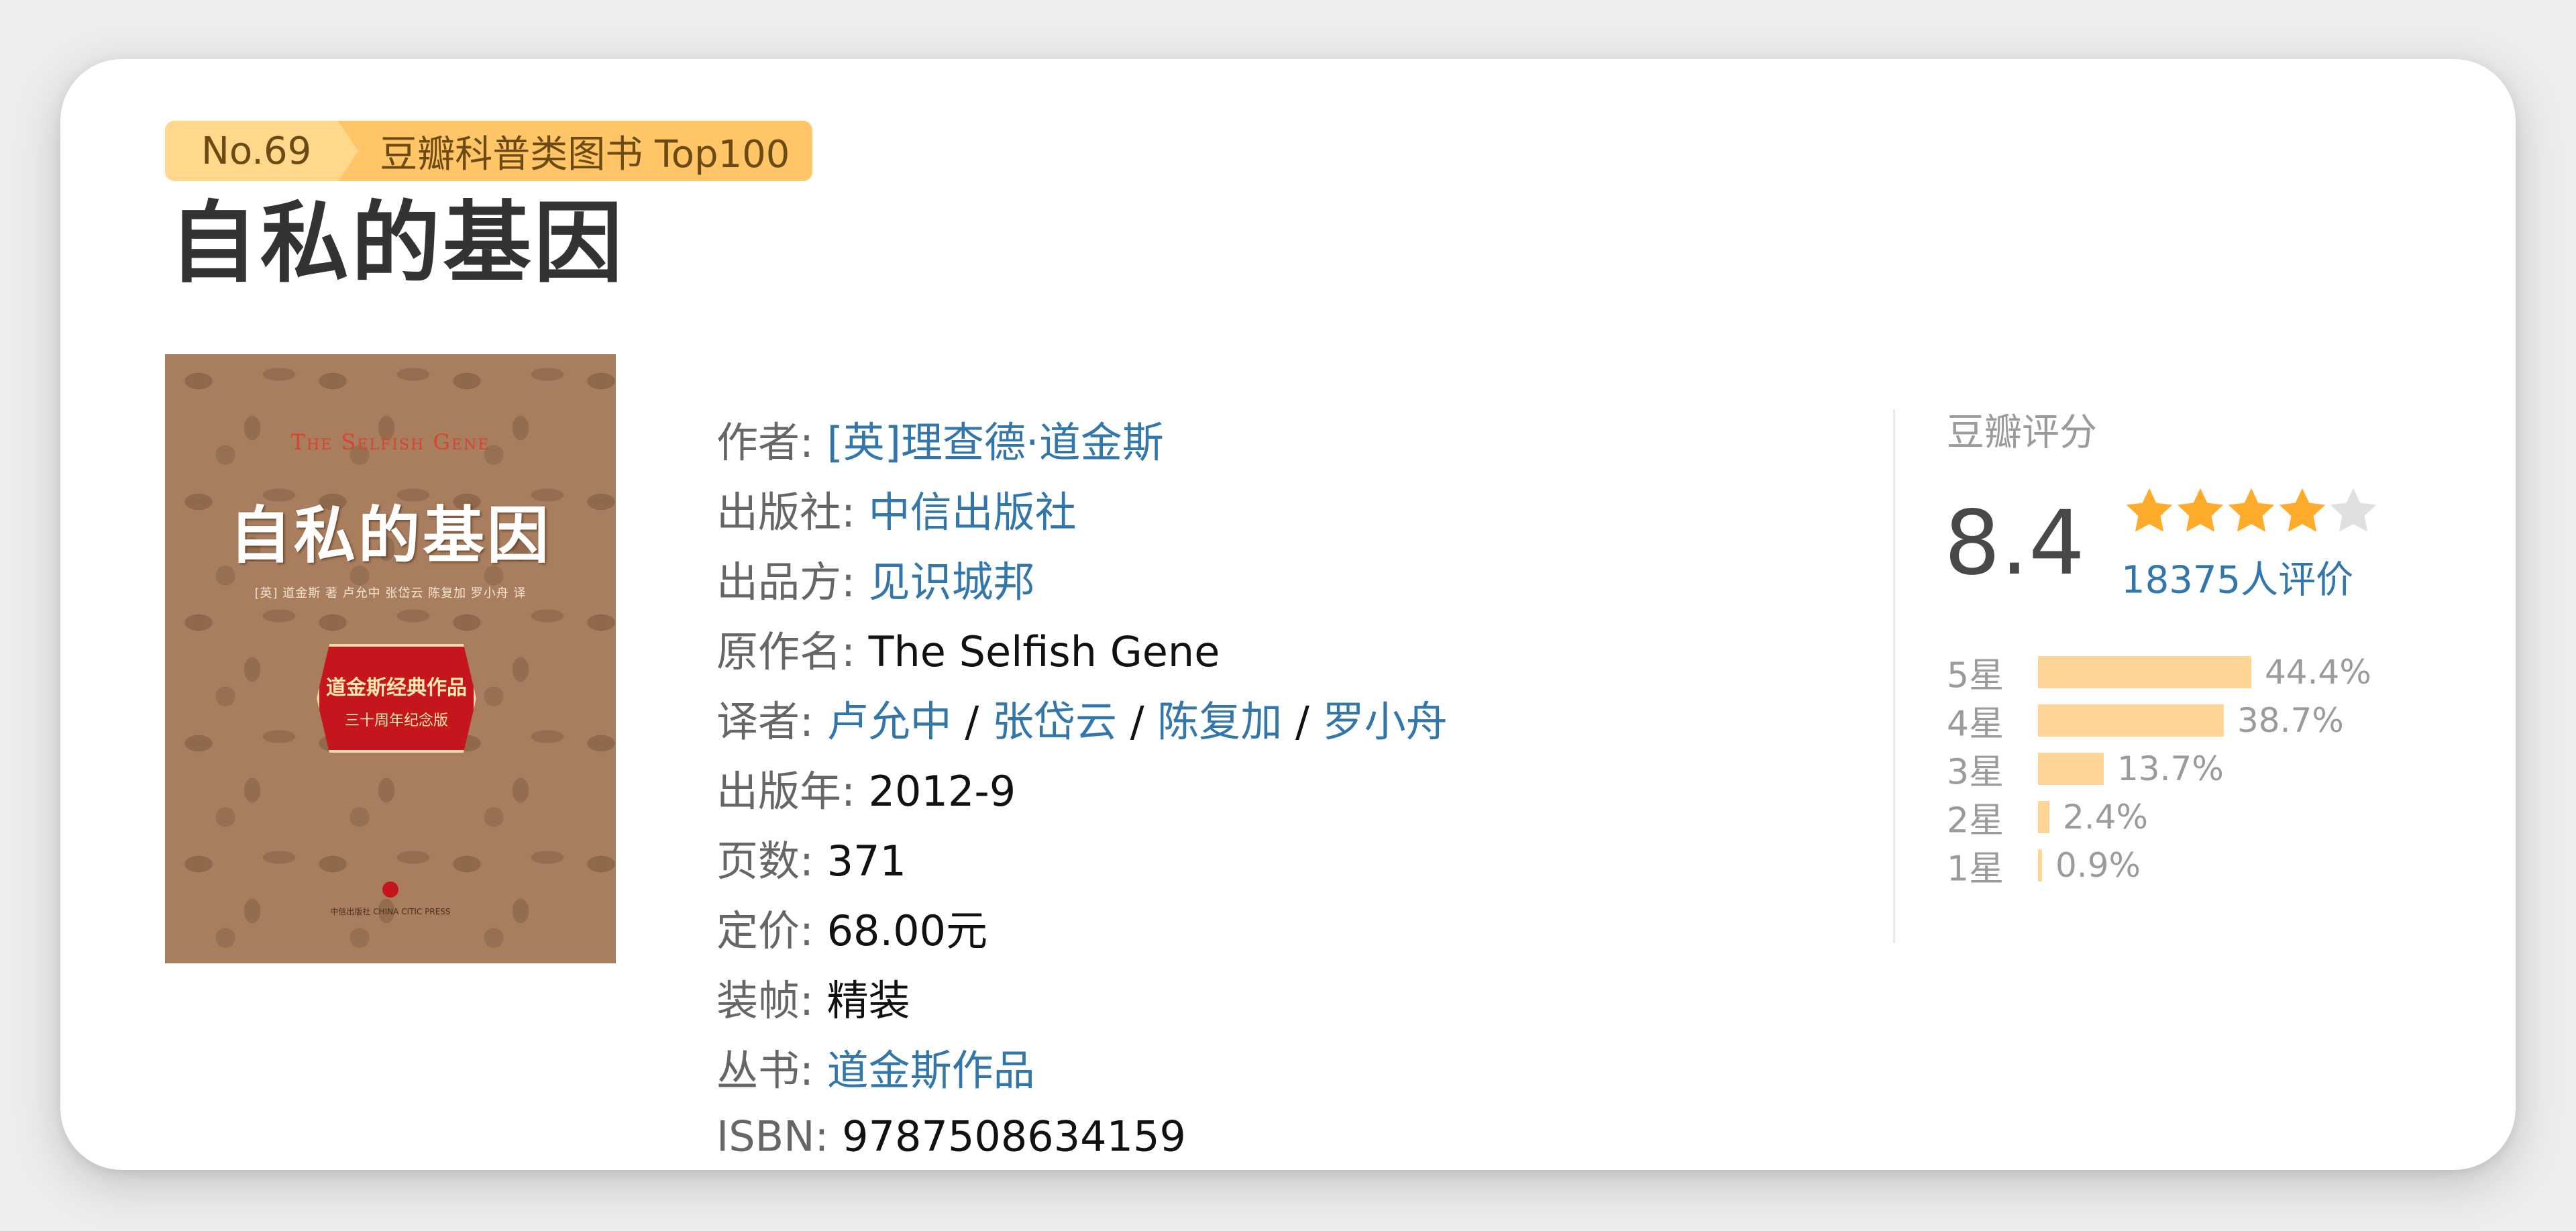 The image size is (2576, 1231). I want to click on info-price: 定价: 68.00元, so click(851, 927).